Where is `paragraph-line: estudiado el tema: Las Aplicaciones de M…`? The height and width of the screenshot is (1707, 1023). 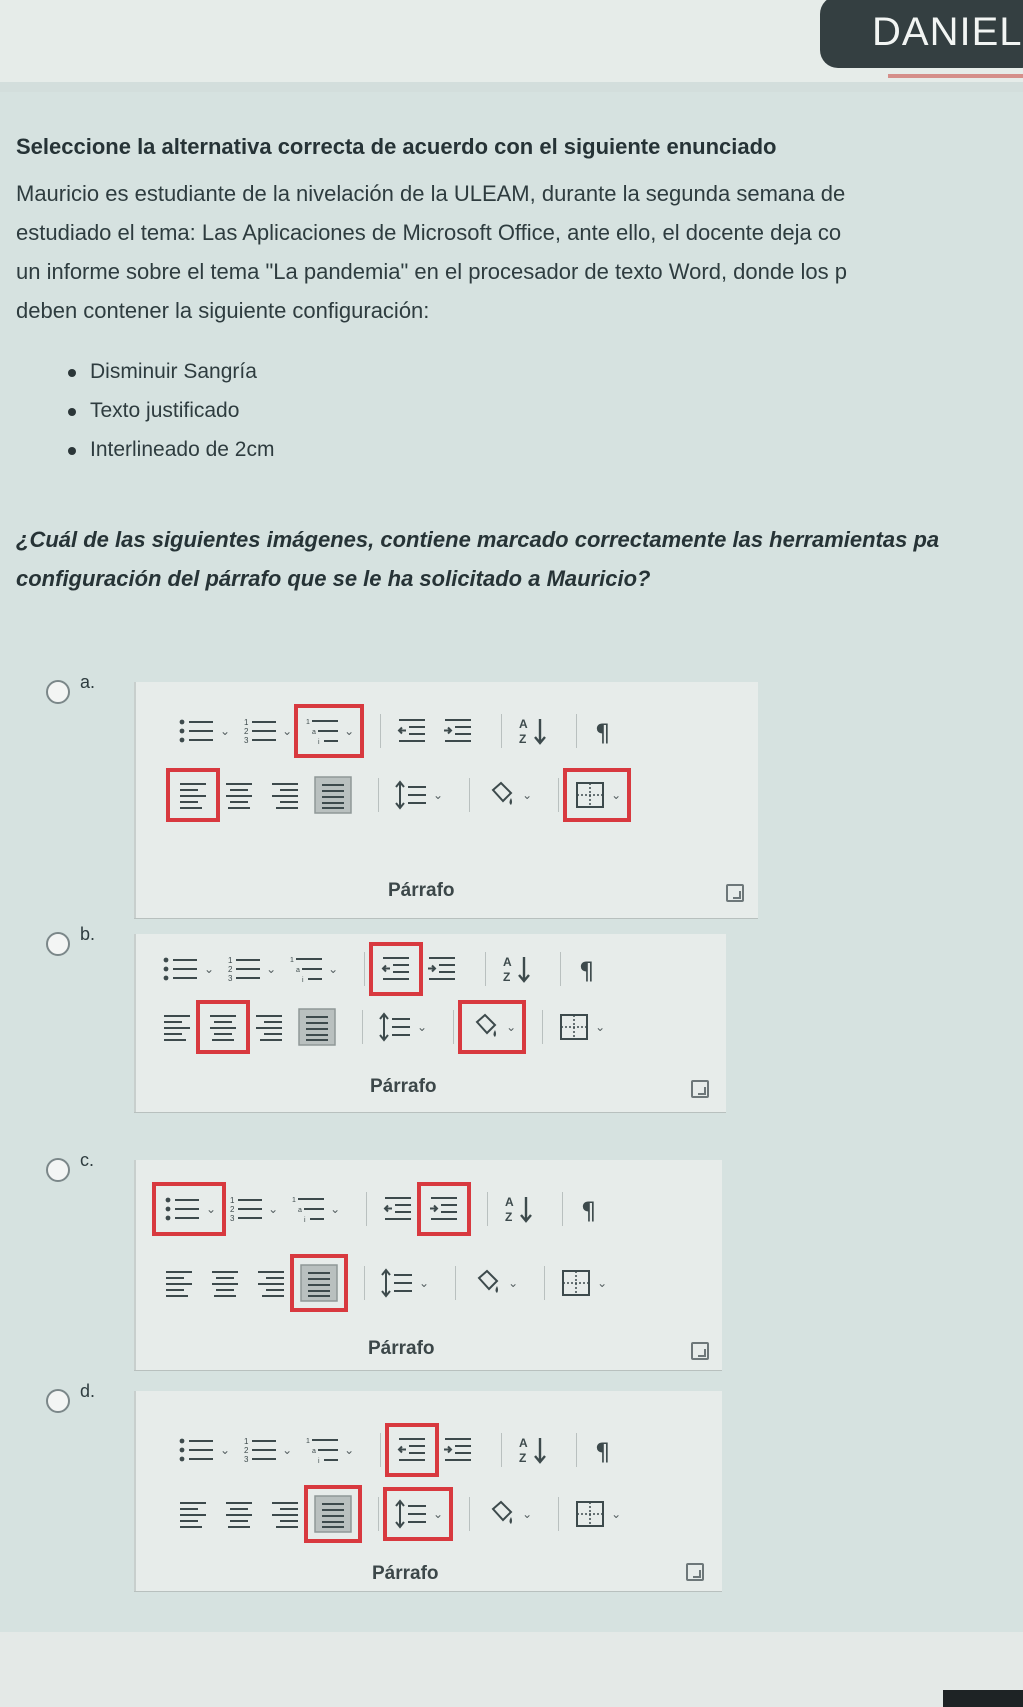
paragraph-line: estudiado el tema: Las Aplicaciones de M… is located at coordinates (429, 232).